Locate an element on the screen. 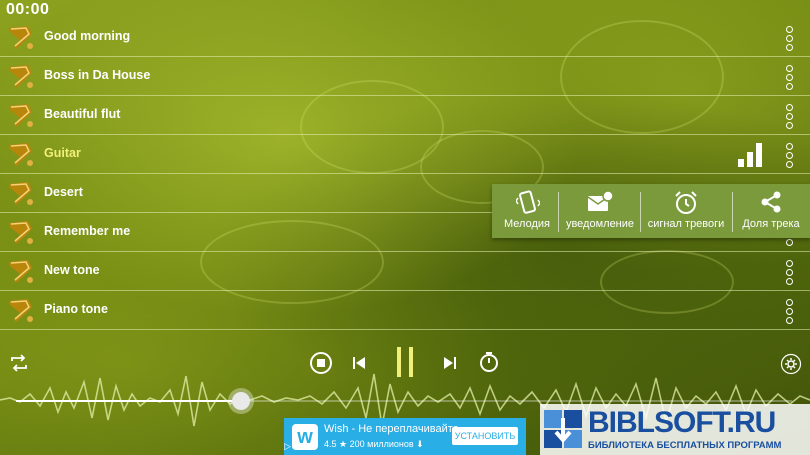 The height and width of the screenshot is (455, 810). ad-install-button: УСТАНОВИТЬ is located at coordinates (485, 436).